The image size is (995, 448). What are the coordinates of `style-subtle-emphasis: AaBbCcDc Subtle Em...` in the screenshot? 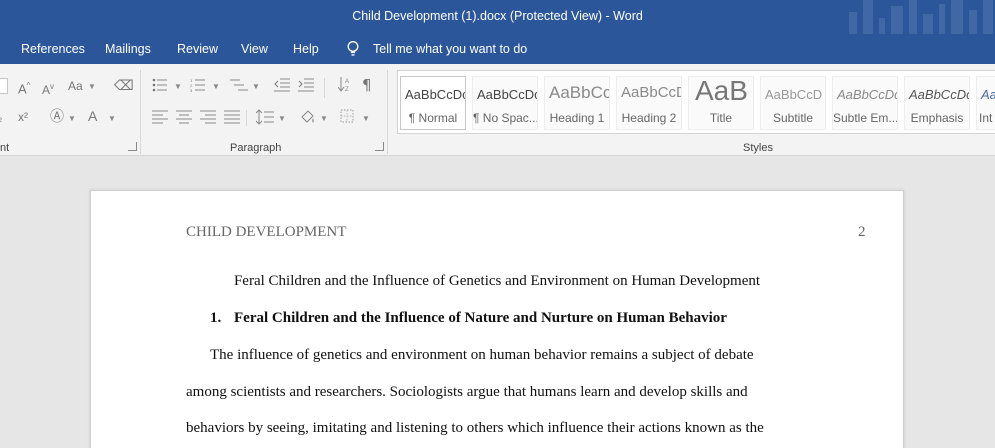 It's located at (865, 103).